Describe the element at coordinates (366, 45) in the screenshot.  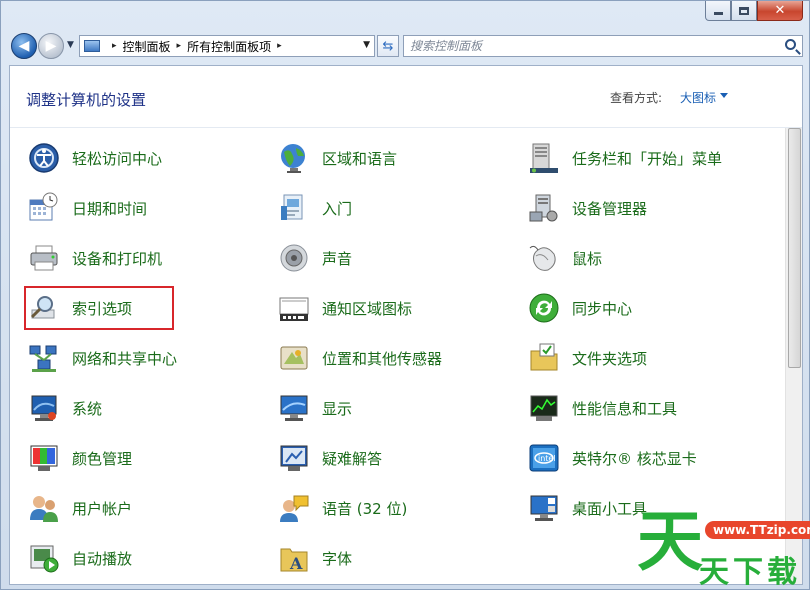
I see `address-dropdown-icon: ▼` at that location.